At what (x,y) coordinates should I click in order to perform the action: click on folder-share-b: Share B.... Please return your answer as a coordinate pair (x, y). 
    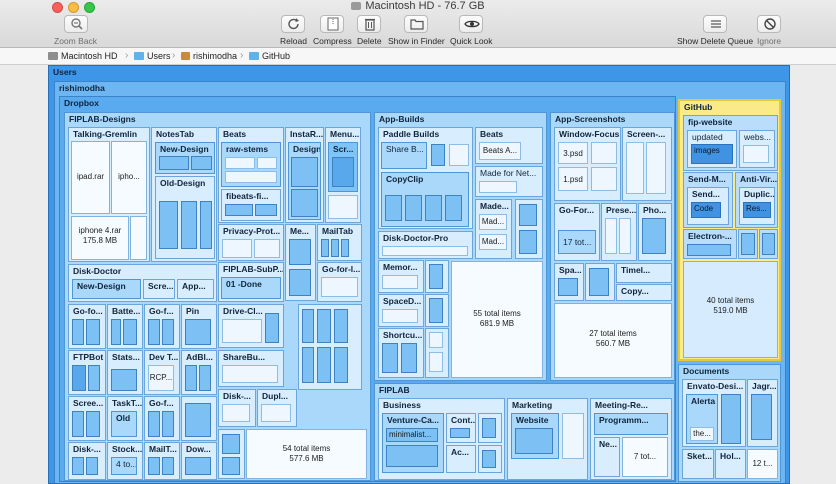
    Looking at the image, I should click on (404, 155).